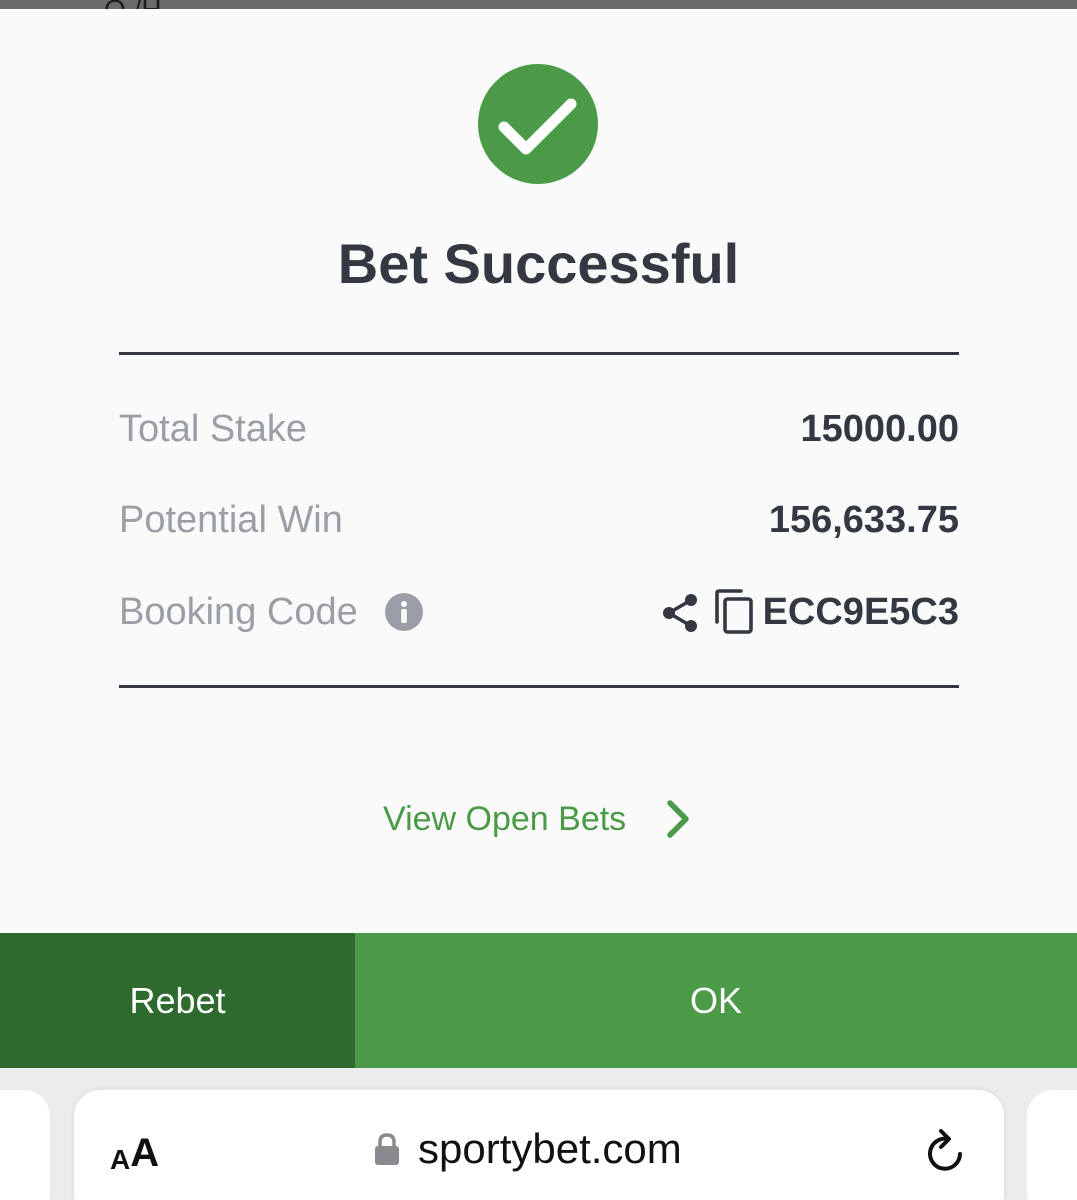  What do you see at coordinates (133, 4) in the screenshot?
I see `background-header-text: O /H` at bounding box center [133, 4].